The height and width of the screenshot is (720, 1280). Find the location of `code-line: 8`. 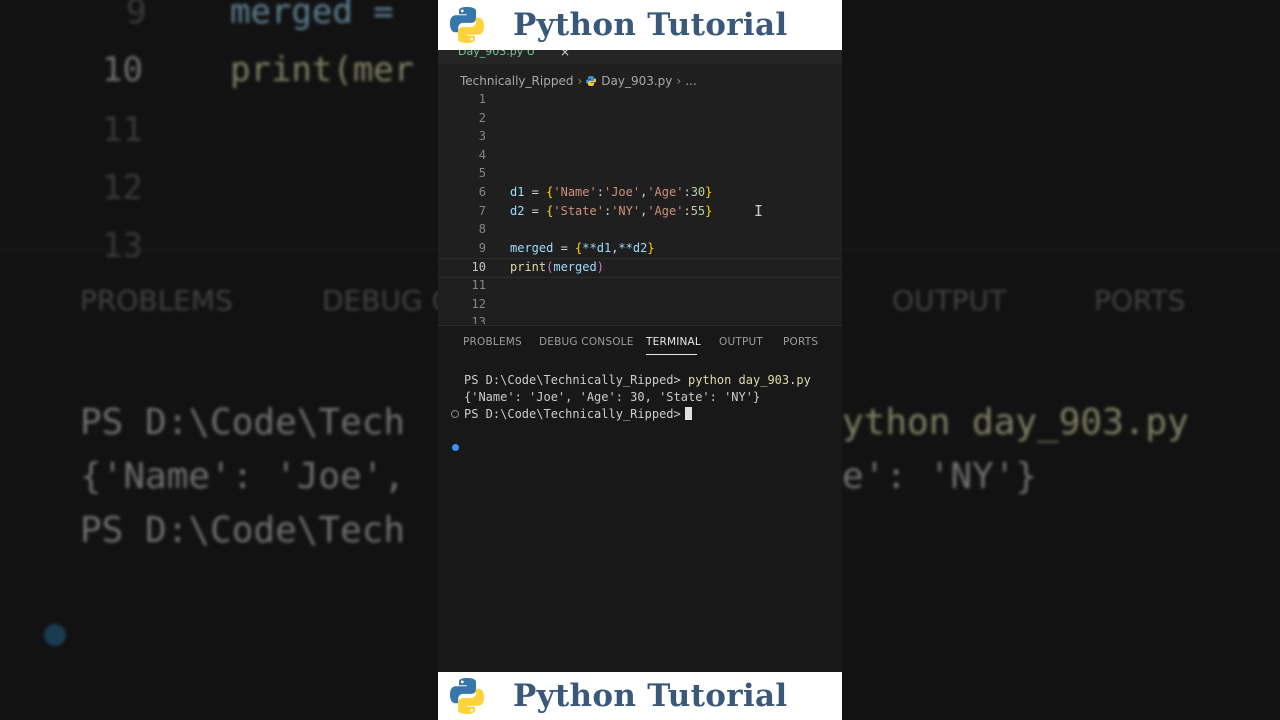

code-line: 8 is located at coordinates (640, 230).